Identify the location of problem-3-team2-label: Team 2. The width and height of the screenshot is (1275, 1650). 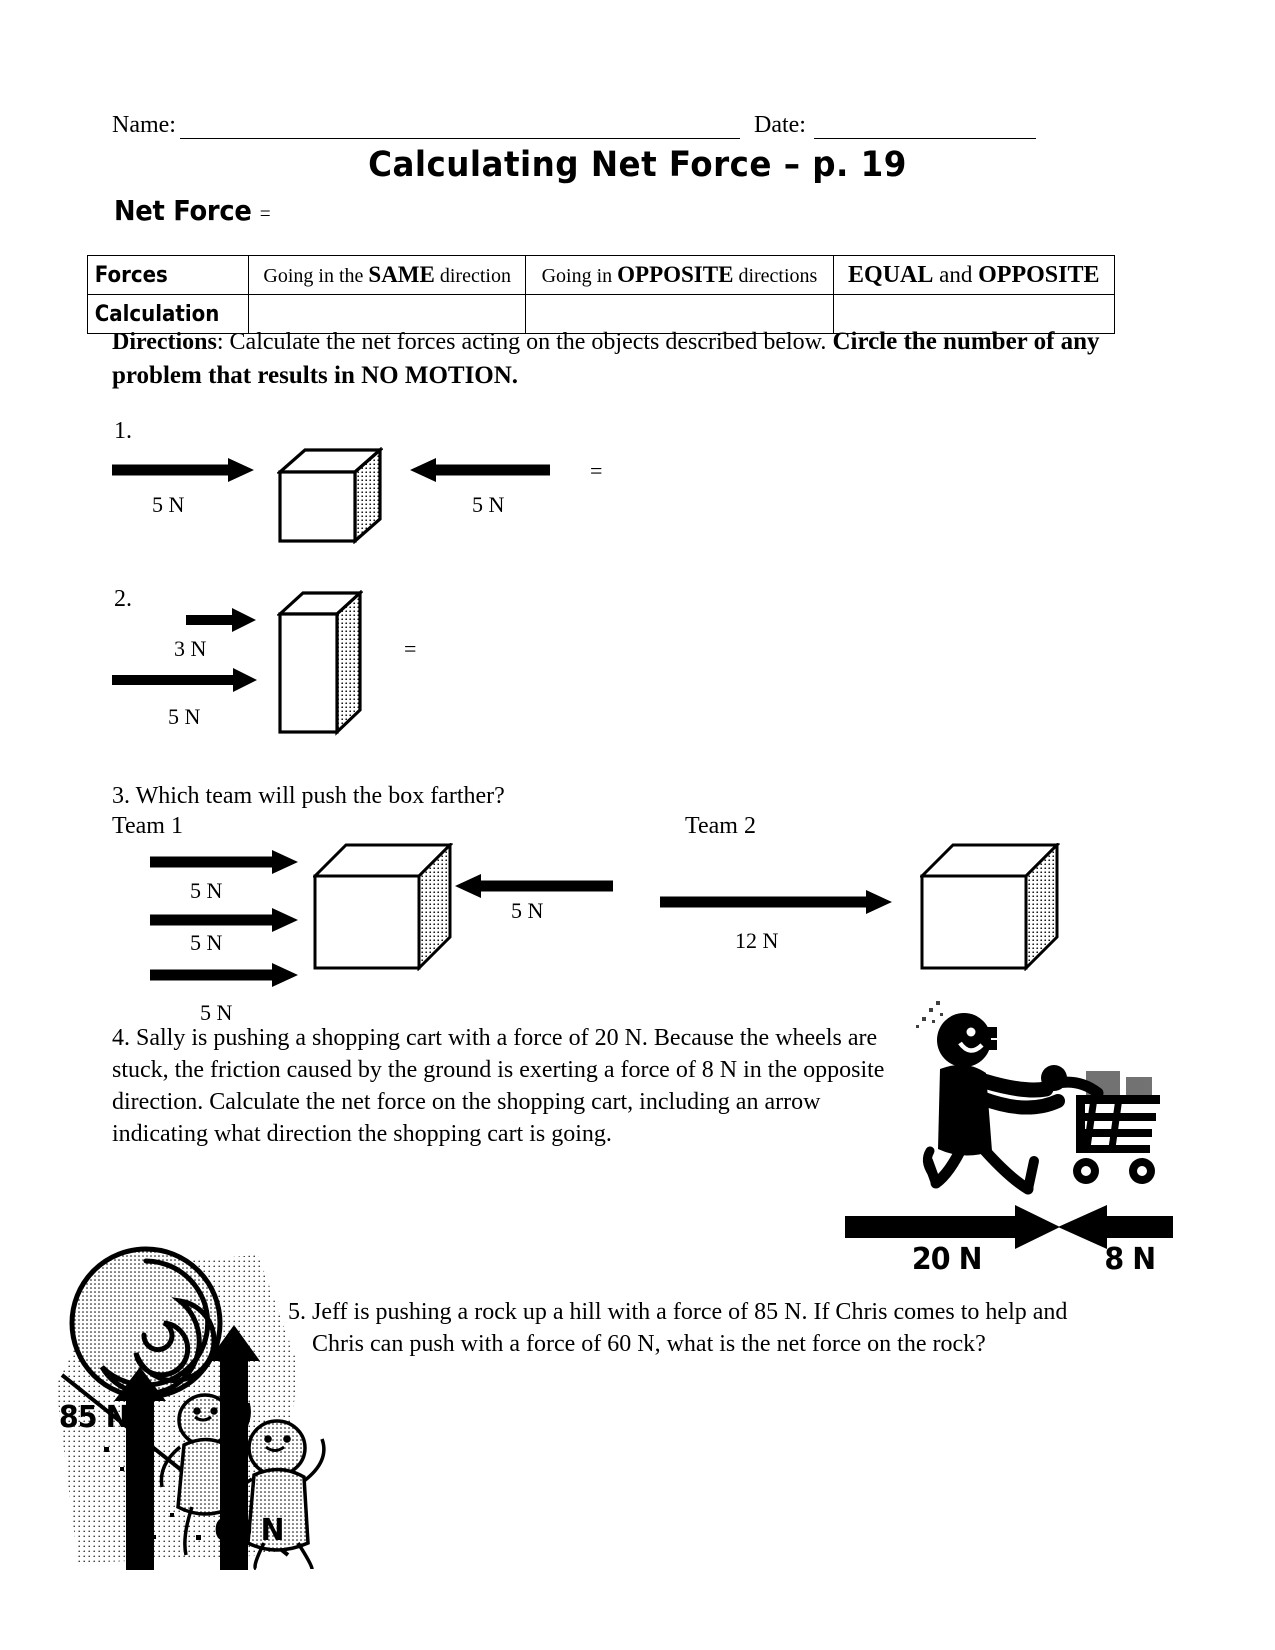
(720, 826).